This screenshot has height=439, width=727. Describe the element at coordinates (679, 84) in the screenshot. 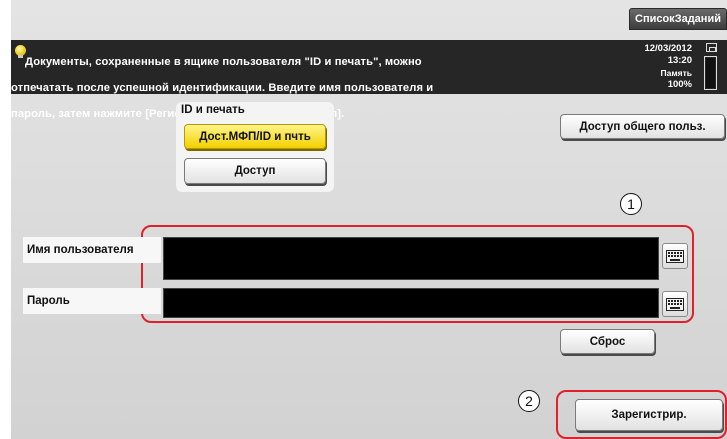

I see `memory-value: 100%` at that location.